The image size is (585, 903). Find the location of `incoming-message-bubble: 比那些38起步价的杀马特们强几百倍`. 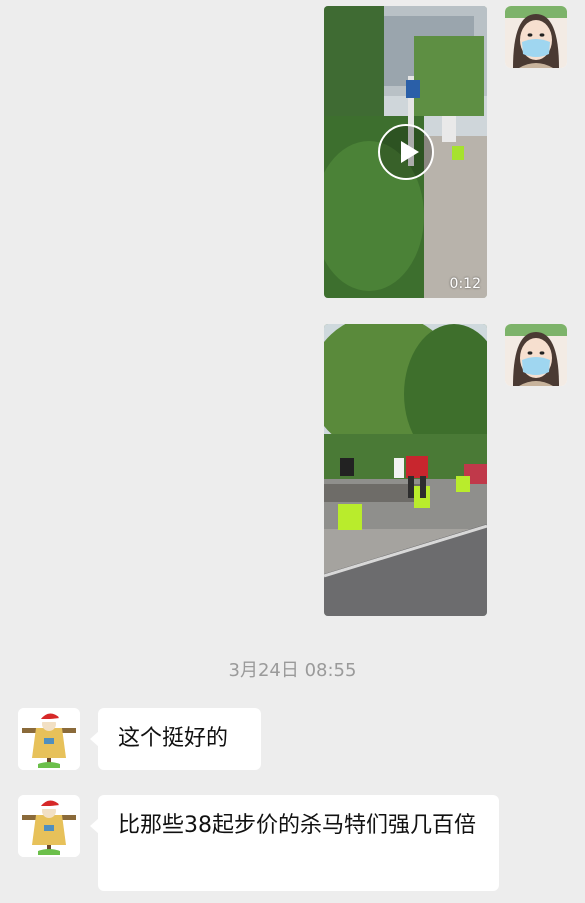

incoming-message-bubble: 比那些38起步价的杀马特们强几百倍 is located at coordinates (294, 843).